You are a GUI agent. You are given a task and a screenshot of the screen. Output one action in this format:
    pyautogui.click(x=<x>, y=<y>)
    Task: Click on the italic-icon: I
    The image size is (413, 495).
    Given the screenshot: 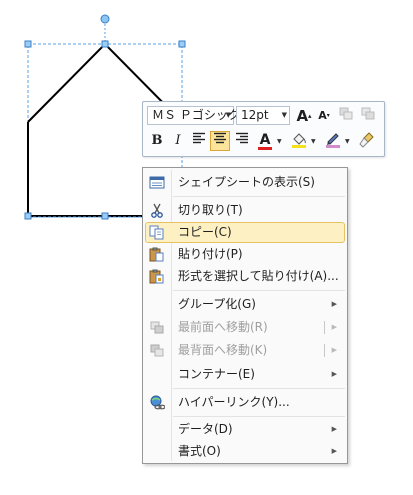 What is the action you would take?
    pyautogui.click(x=178, y=140)
    